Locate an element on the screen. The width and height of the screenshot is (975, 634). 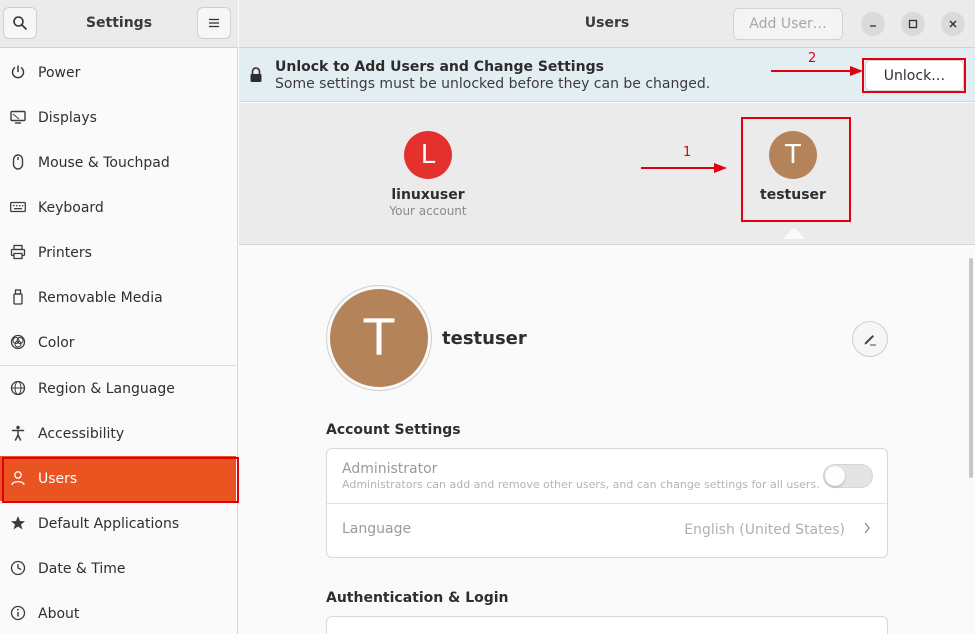
display-icon is located at coordinates (18, 117).